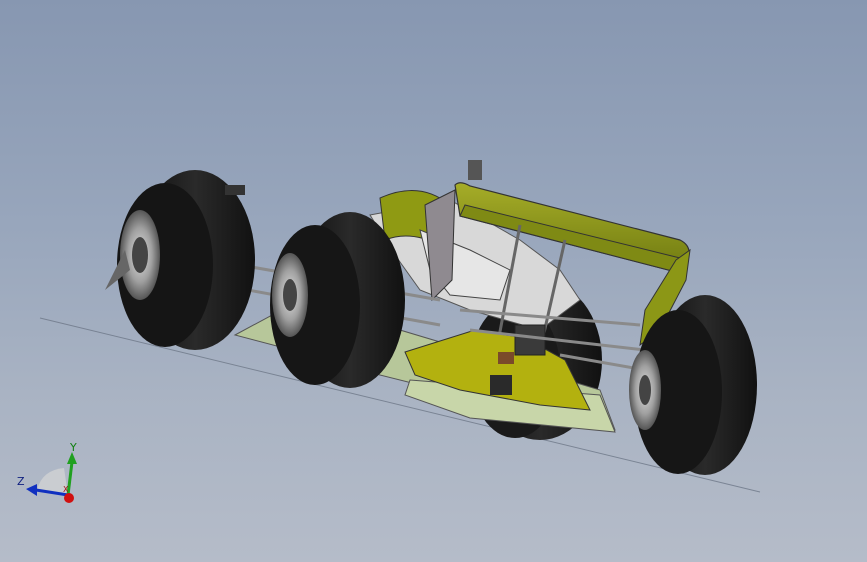 Image resolution: width=867 pixels, height=562 pixels. Describe the element at coordinates (71, 474) in the screenshot. I see `y-axis-arrow` at that location.